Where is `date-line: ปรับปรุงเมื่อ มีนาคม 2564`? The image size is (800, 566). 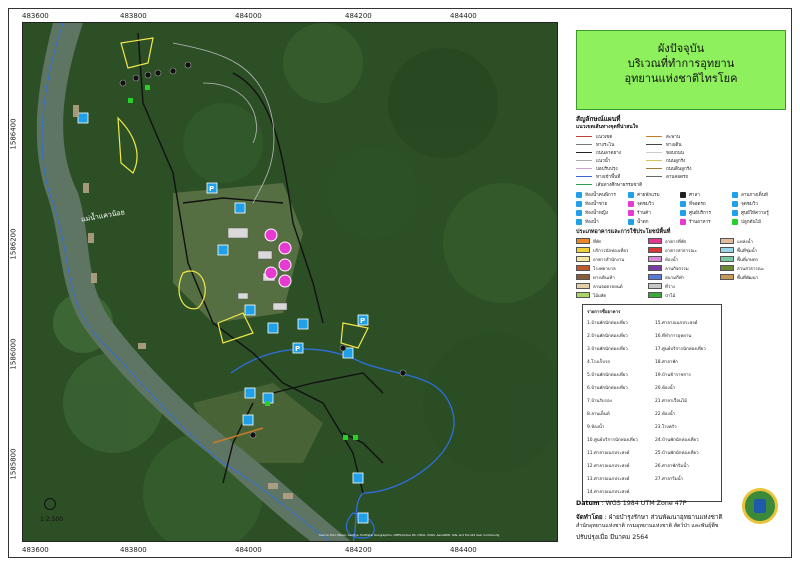
date-line: ปรับปรุงเมื่อ มีนาคม 2564 is located at coordinates (612, 537).